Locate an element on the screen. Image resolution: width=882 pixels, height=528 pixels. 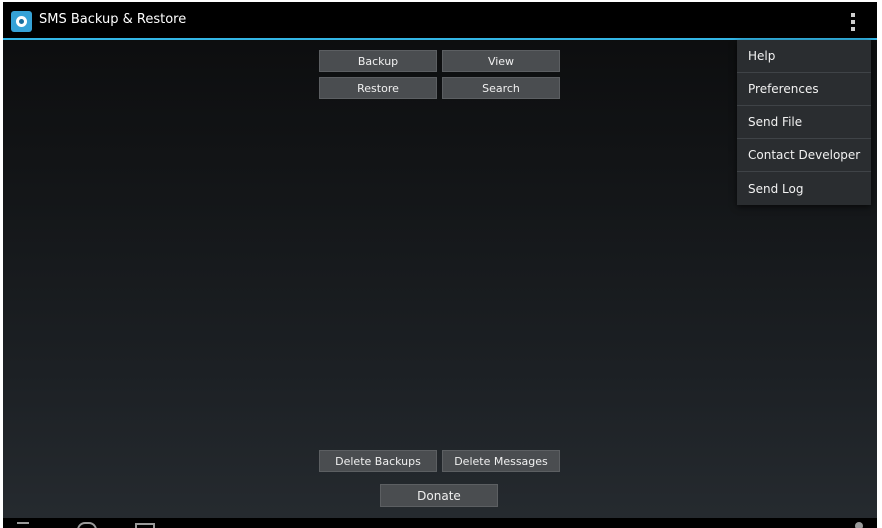
menu-item-send-log: Send Log is located at coordinates (804, 188).